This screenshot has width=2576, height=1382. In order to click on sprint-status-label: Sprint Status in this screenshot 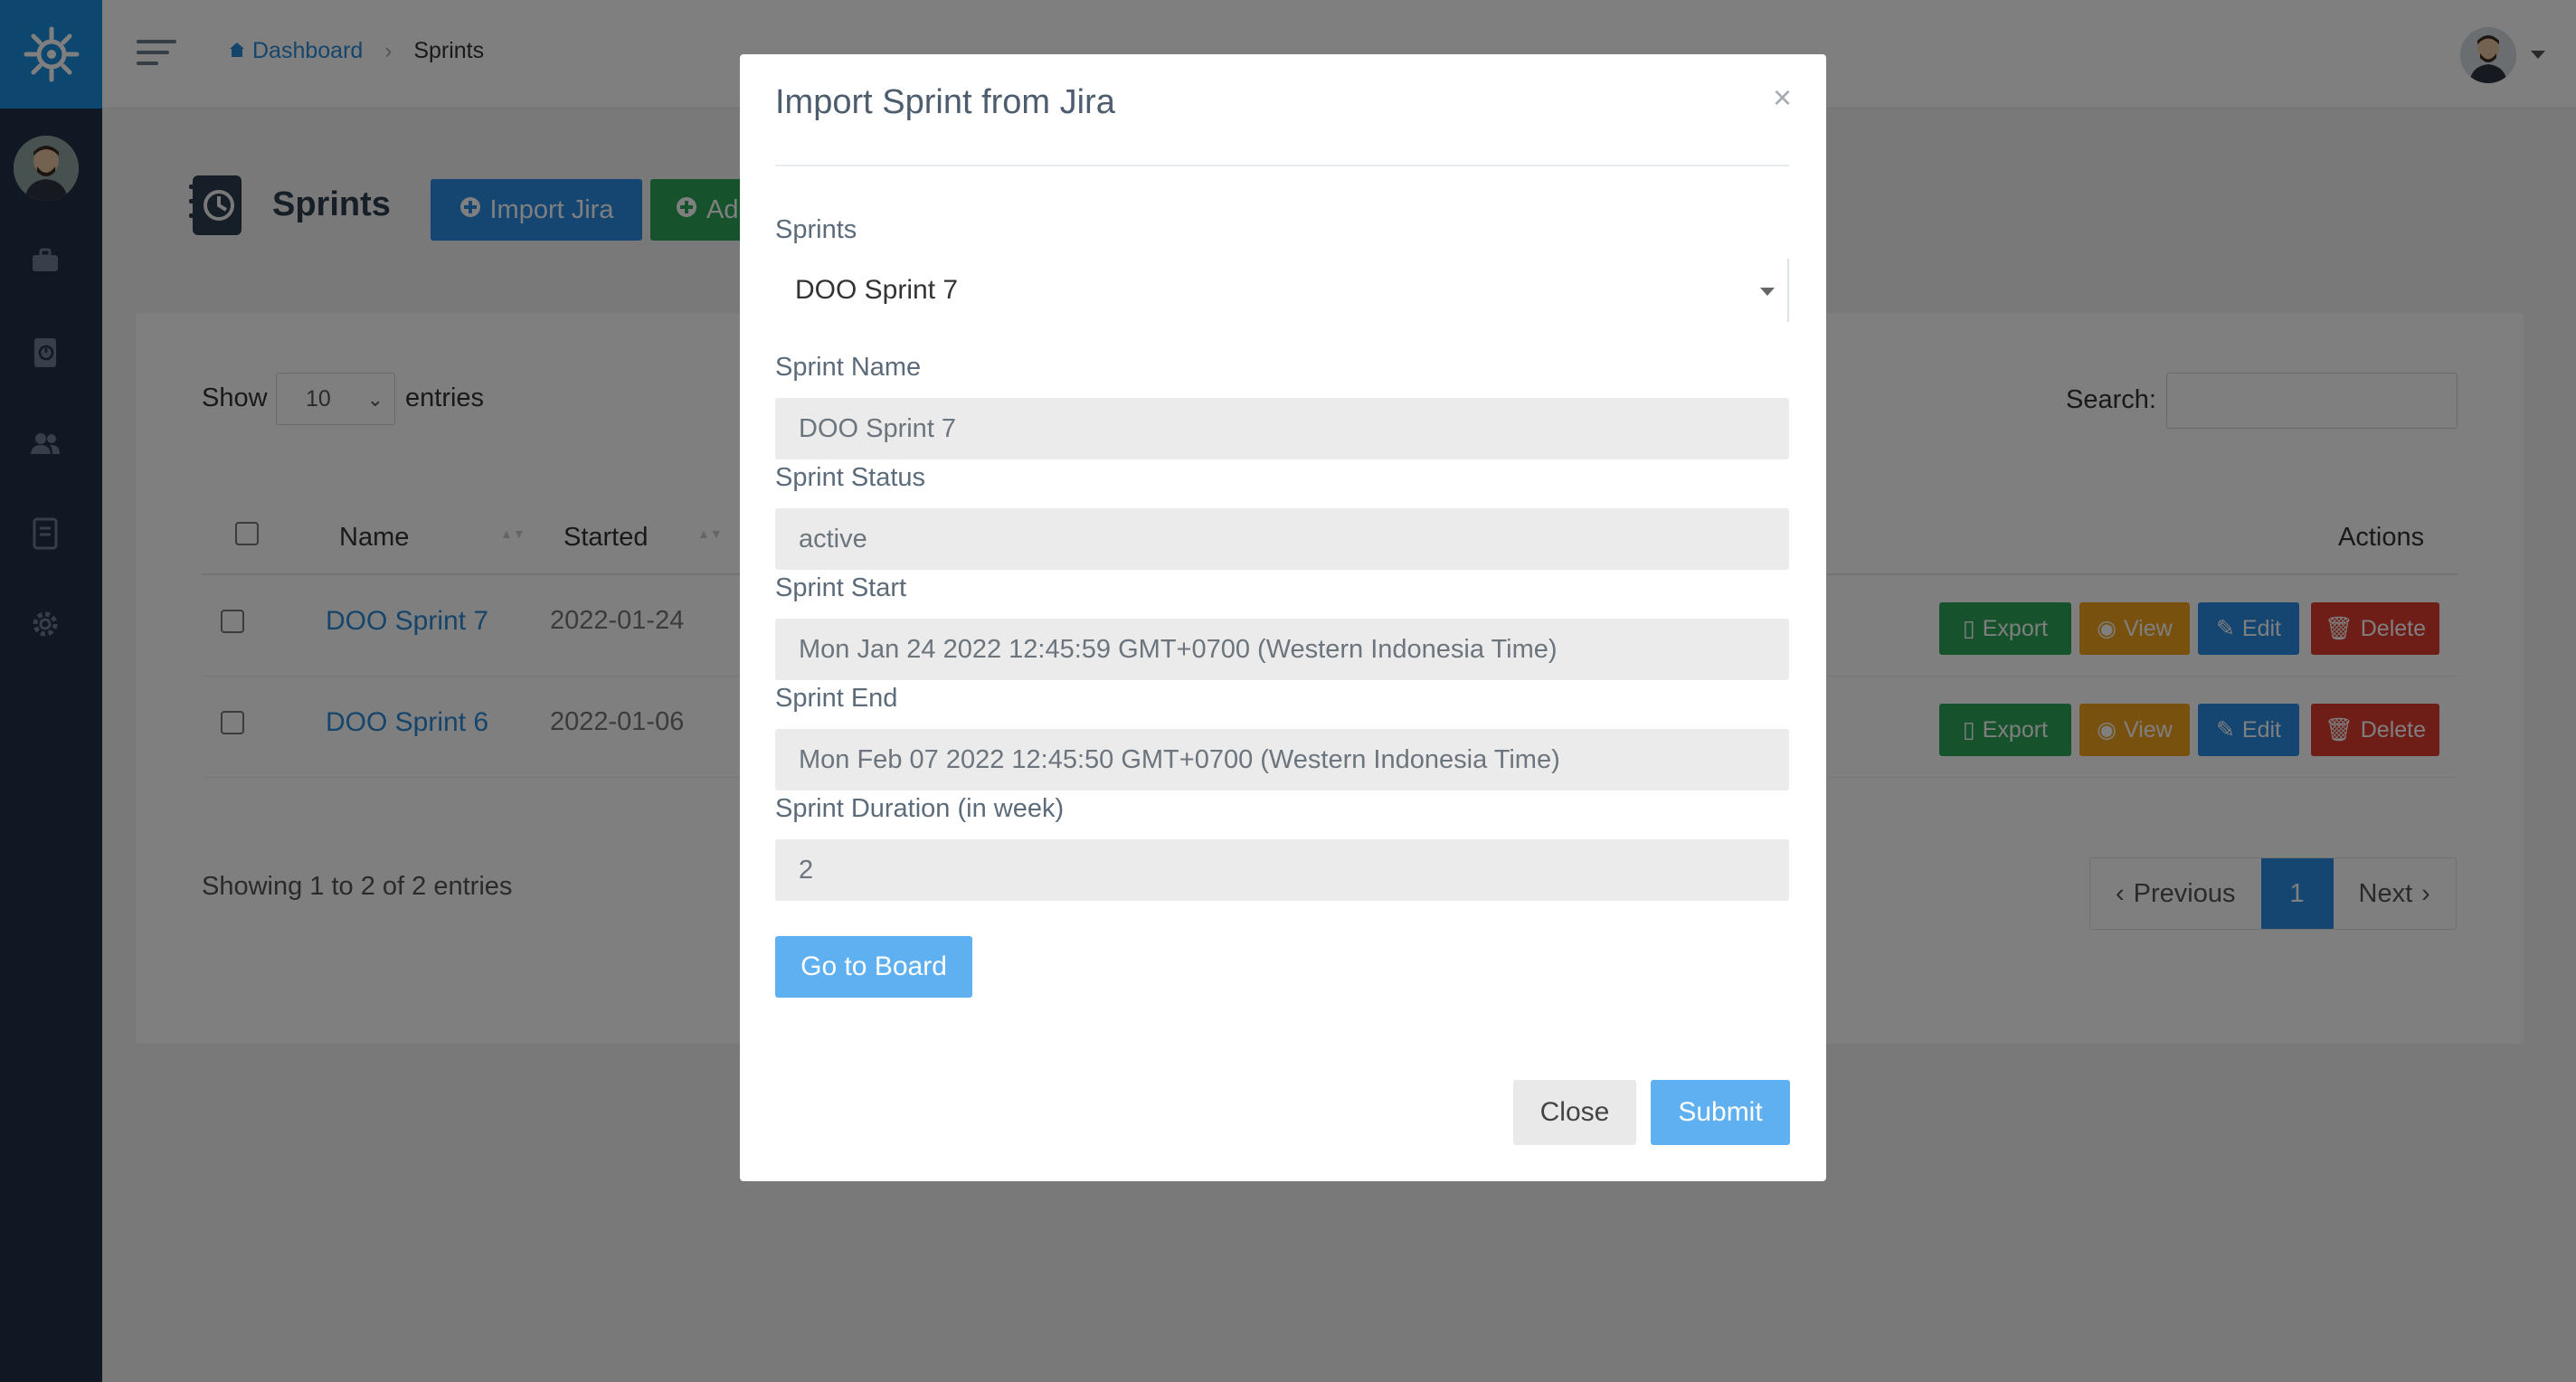, I will do `click(850, 477)`.